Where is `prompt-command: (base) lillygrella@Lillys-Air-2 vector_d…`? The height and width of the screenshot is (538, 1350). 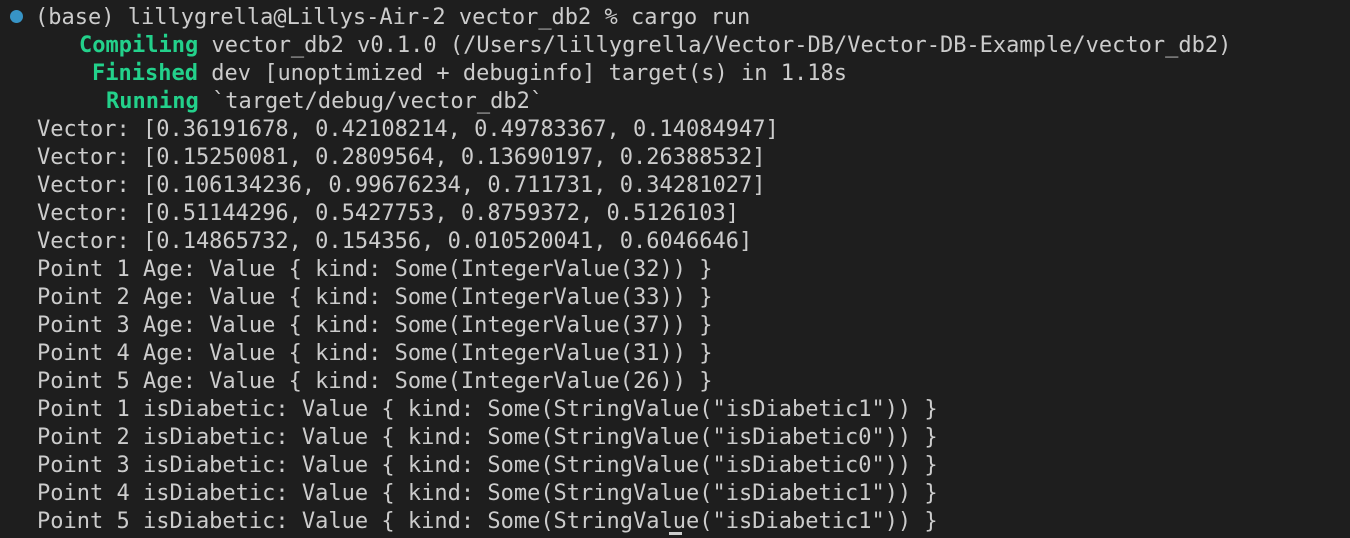
prompt-command: (base) lillygrella@Lillys-Air-2 vector_d… is located at coordinates (393, 17).